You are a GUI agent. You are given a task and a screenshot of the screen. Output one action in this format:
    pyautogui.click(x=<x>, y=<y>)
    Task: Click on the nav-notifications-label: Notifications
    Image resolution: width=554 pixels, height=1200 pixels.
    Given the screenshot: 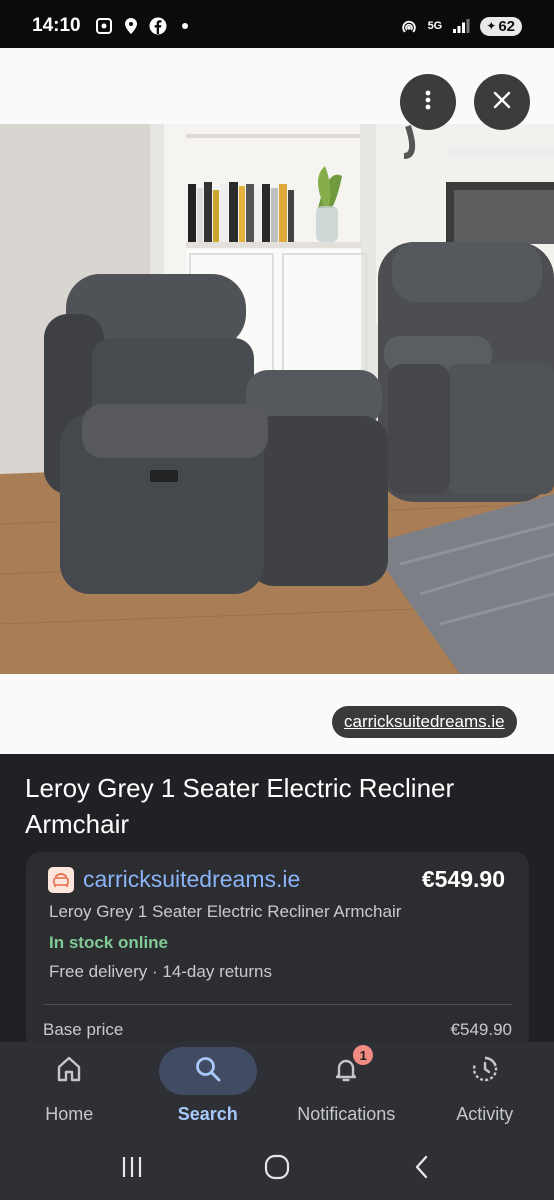 What is the action you would take?
    pyautogui.click(x=346, y=1114)
    